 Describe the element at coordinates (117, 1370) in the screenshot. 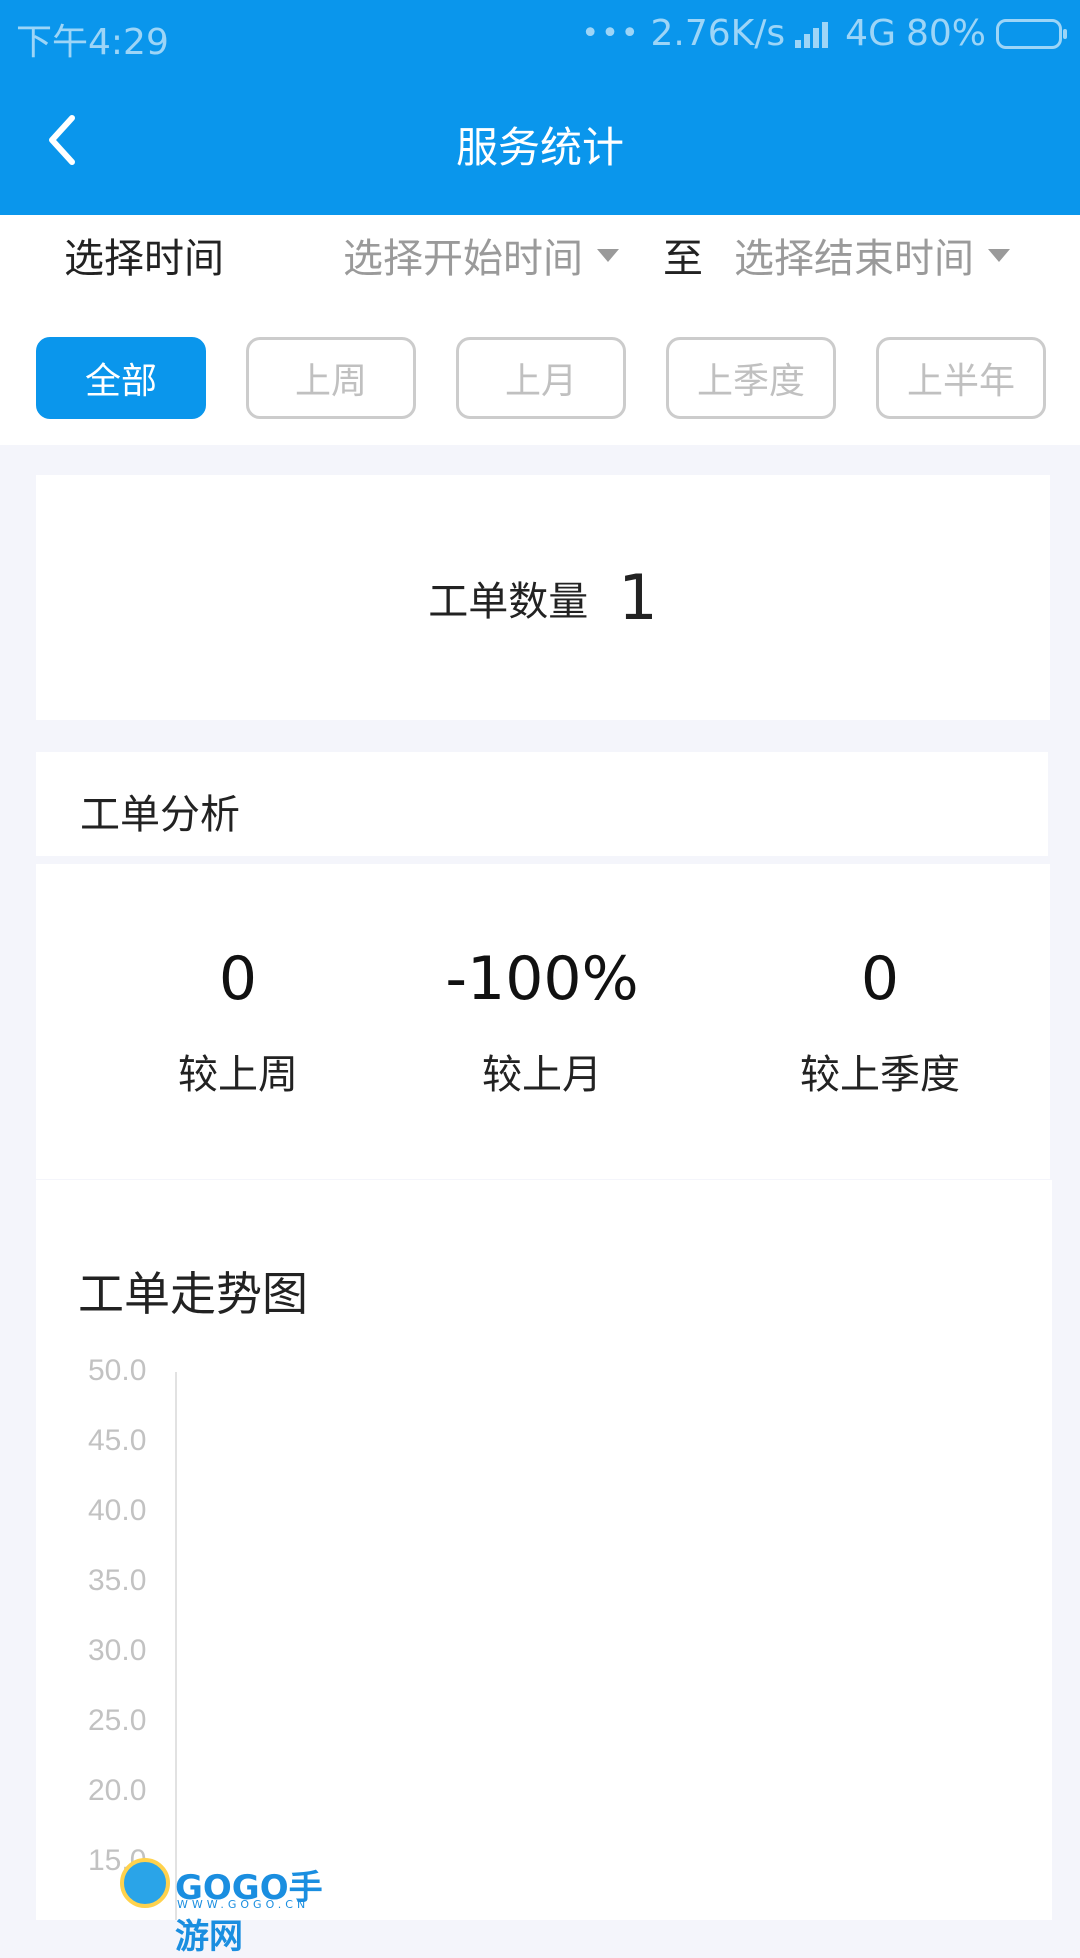

I see `y-tick-label: 50.0` at that location.